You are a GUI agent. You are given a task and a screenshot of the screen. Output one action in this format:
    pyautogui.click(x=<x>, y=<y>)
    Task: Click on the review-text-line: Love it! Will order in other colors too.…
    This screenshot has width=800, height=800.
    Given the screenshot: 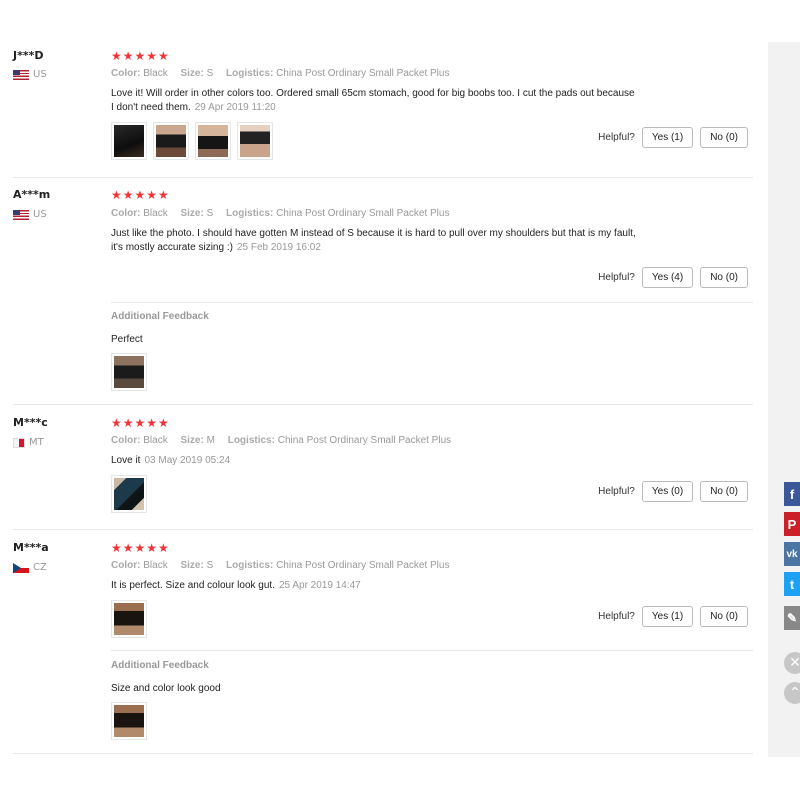 What is the action you would take?
    pyautogui.click(x=373, y=93)
    